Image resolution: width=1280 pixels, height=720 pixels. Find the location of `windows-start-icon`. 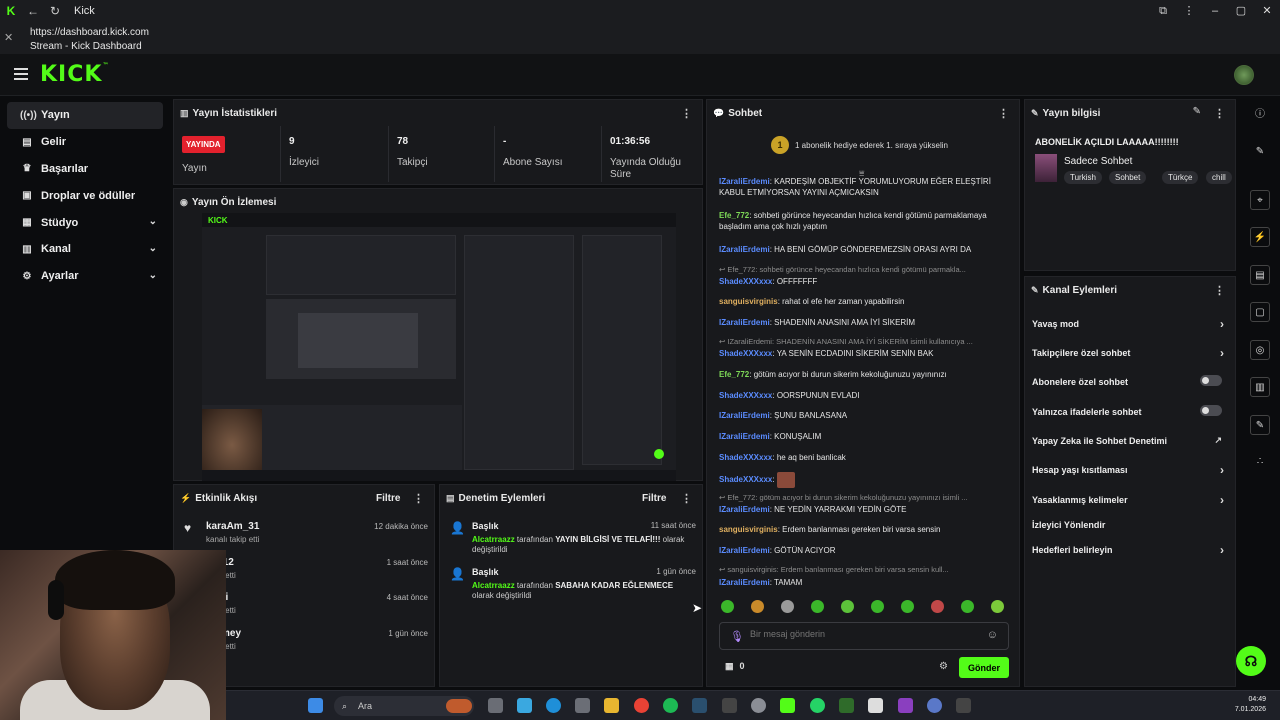

windows-start-icon is located at coordinates (315, 705).